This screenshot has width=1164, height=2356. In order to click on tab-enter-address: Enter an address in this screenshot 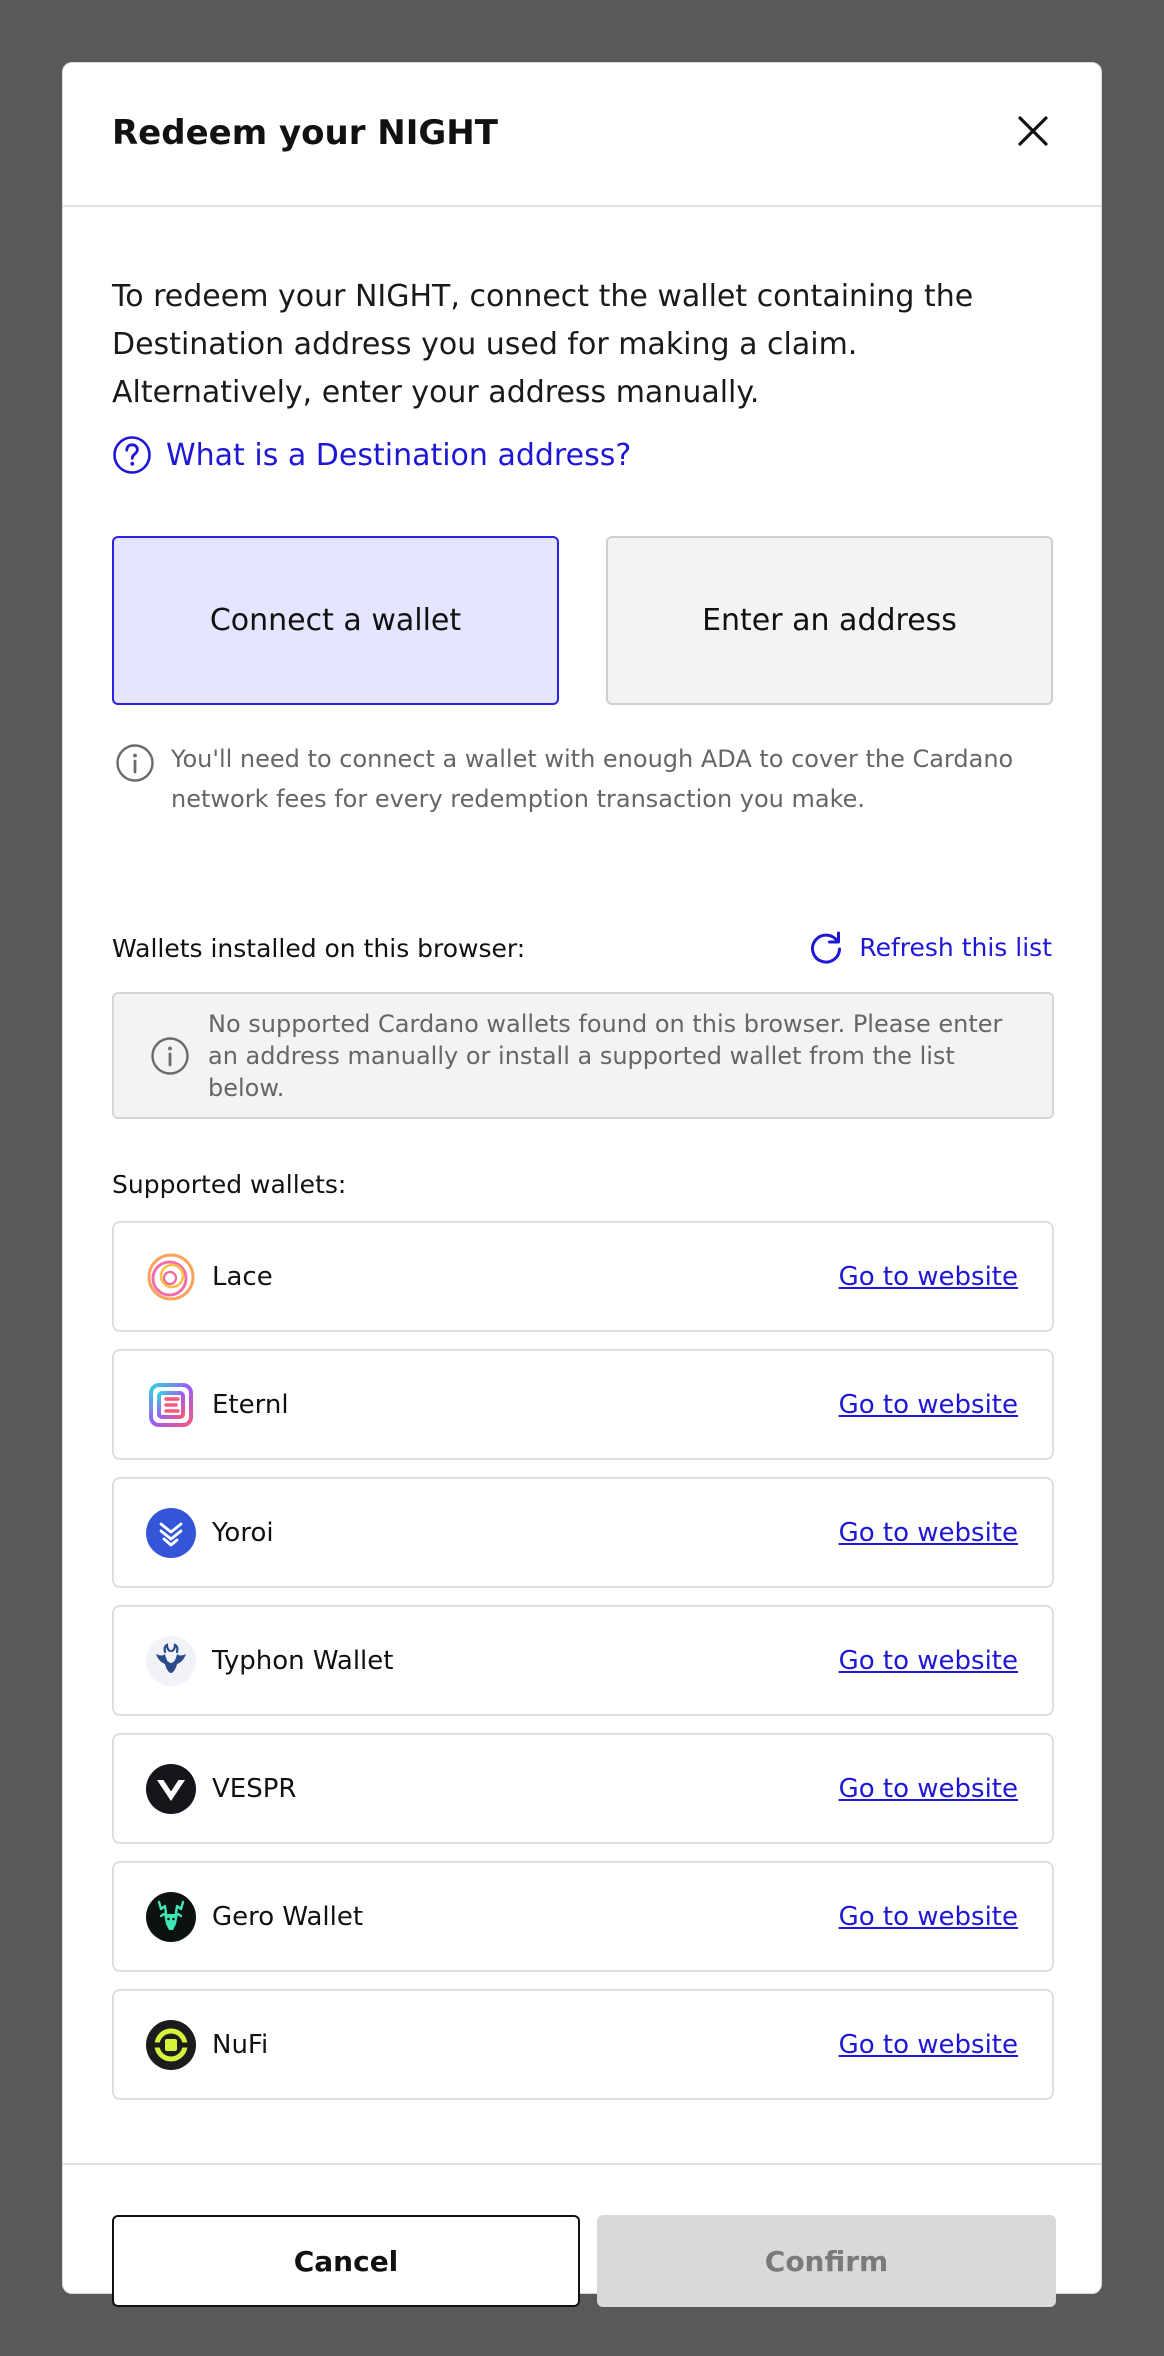, I will do `click(829, 620)`.